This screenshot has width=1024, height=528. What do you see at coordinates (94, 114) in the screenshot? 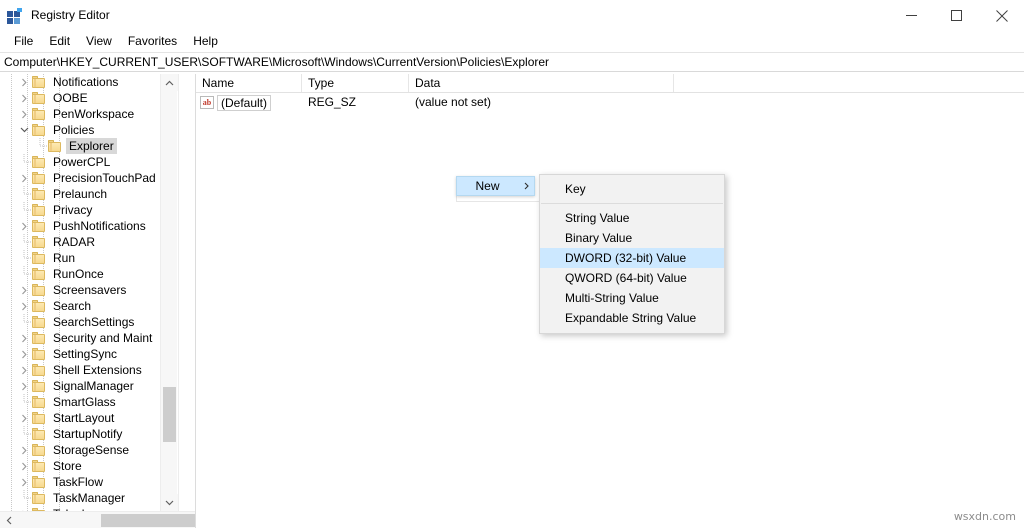
I see `tree-item-label: PenWorkspace` at bounding box center [94, 114].